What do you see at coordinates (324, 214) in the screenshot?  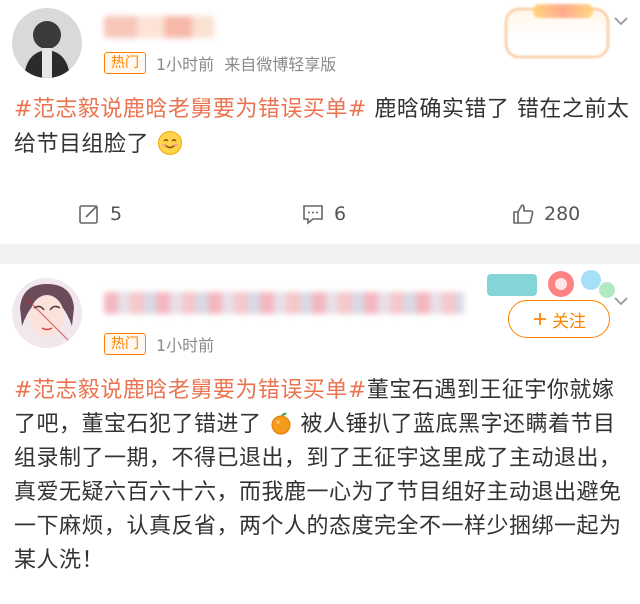 I see `comment-button: 6` at bounding box center [324, 214].